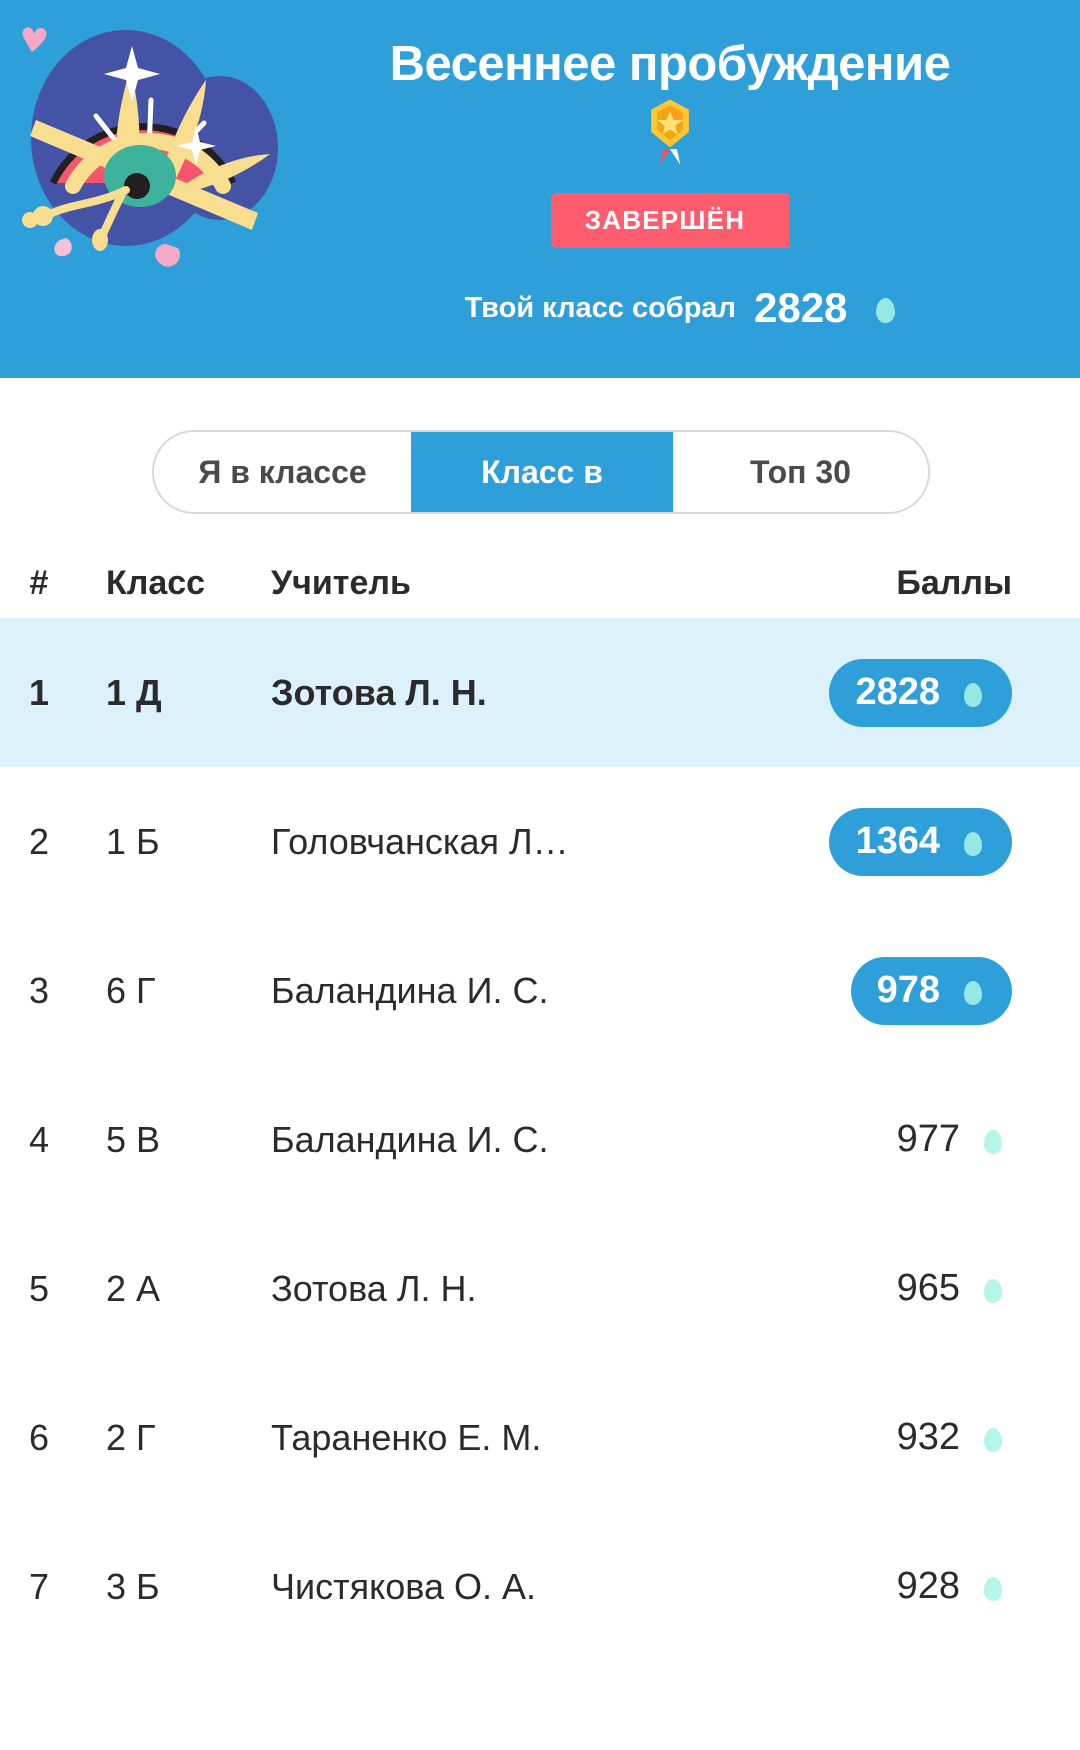  What do you see at coordinates (133, 1288) in the screenshot?
I see `cell-class: 2 А` at bounding box center [133, 1288].